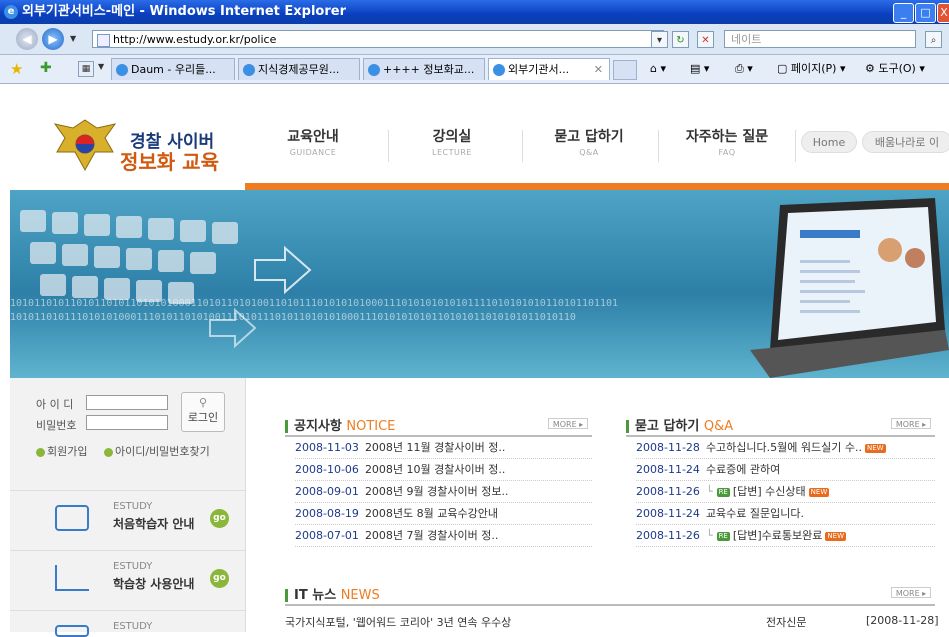 Image resolution: width=949 pixels, height=637 pixels. Describe the element at coordinates (943, 13) in the screenshot. I see `close-button: X` at that location.